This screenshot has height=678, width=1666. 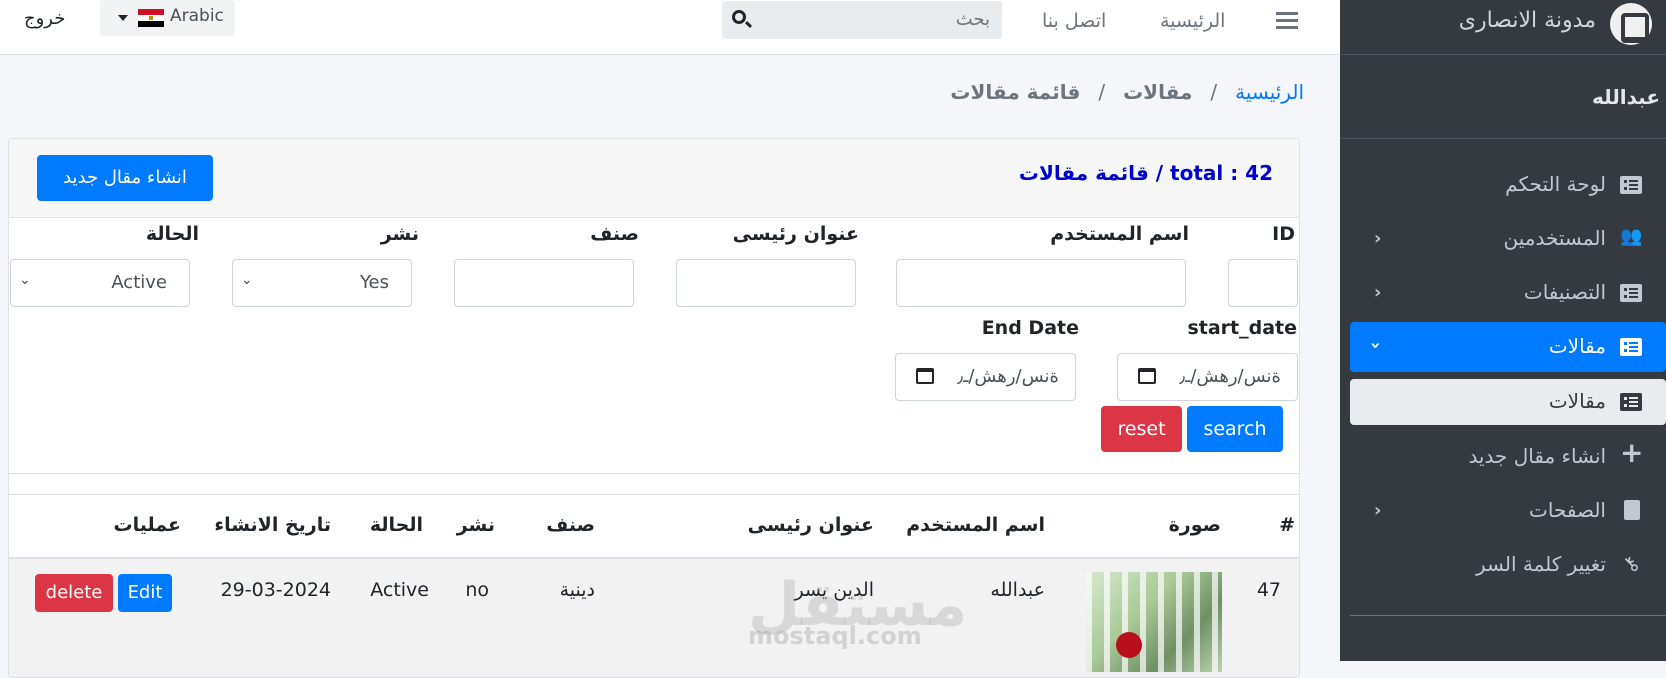 What do you see at coordinates (1119, 234) in the screenshot?
I see `filter-username-label: اسم المستخدم` at bounding box center [1119, 234].